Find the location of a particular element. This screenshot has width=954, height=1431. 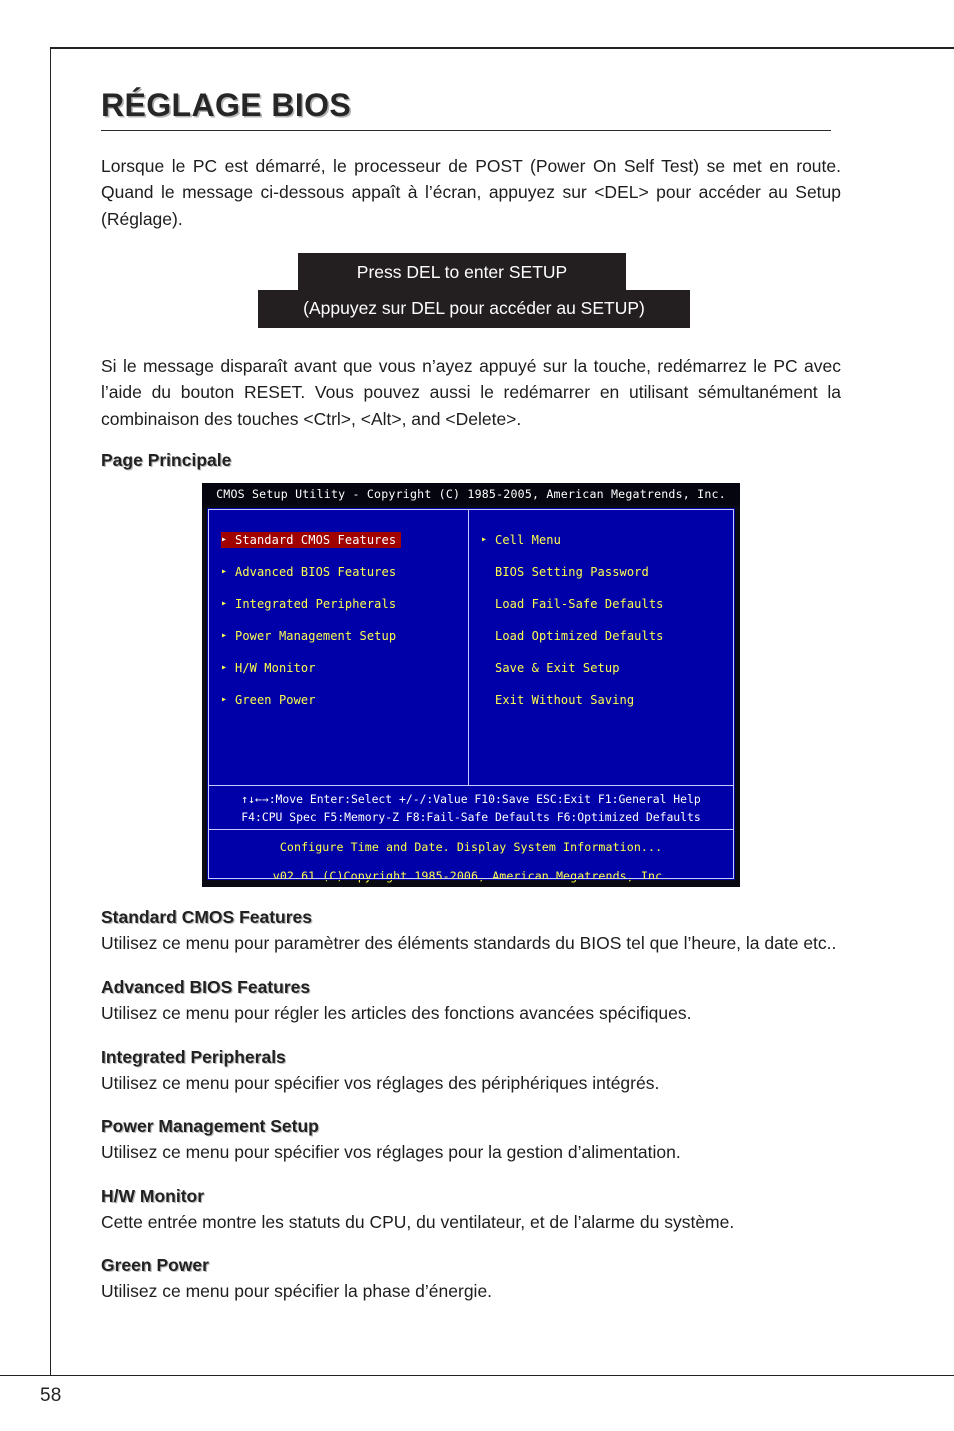

bios-menu-item-label: Standard CMOS Features is located at coordinates (316, 540).